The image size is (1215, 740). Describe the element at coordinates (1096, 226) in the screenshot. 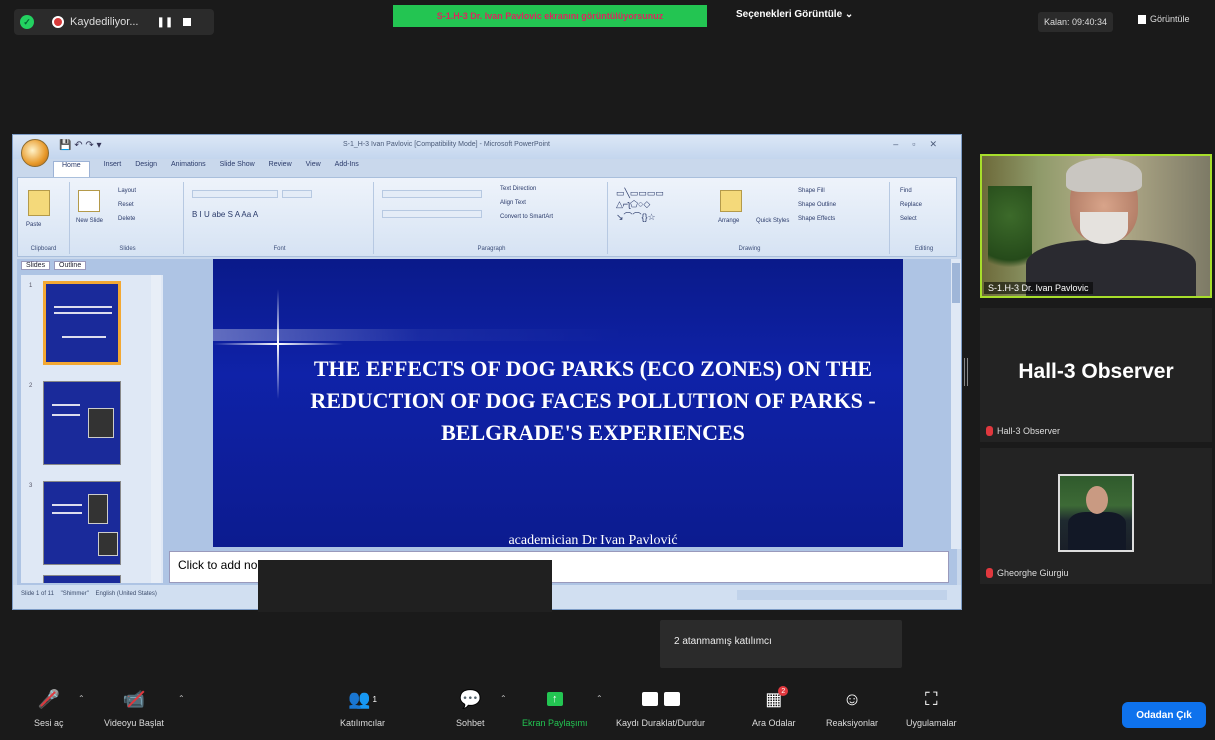

I see `participant-video-presenter: S-1.H-3 Dr. Ivan Pavlovic` at that location.